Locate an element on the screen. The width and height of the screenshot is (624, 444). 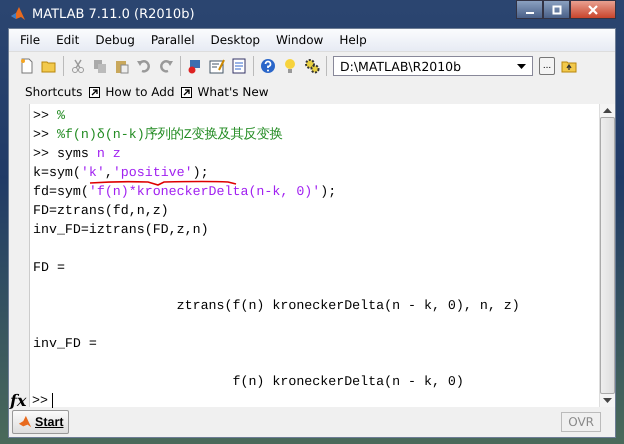
close-icon is located at coordinates (593, 9).